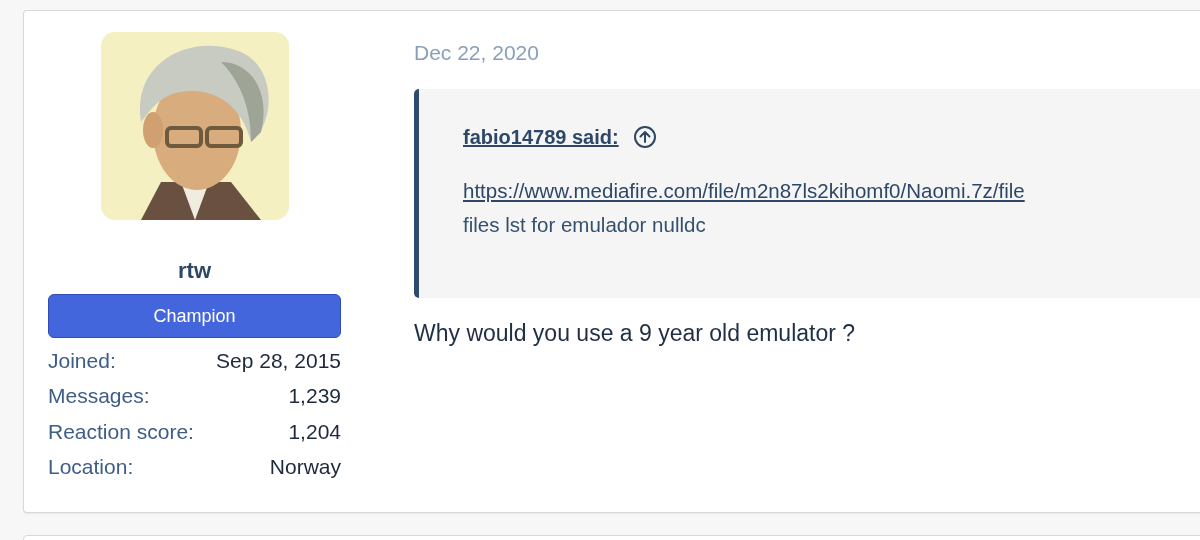  What do you see at coordinates (99, 396) in the screenshot?
I see `stat-label: Messages:` at bounding box center [99, 396].